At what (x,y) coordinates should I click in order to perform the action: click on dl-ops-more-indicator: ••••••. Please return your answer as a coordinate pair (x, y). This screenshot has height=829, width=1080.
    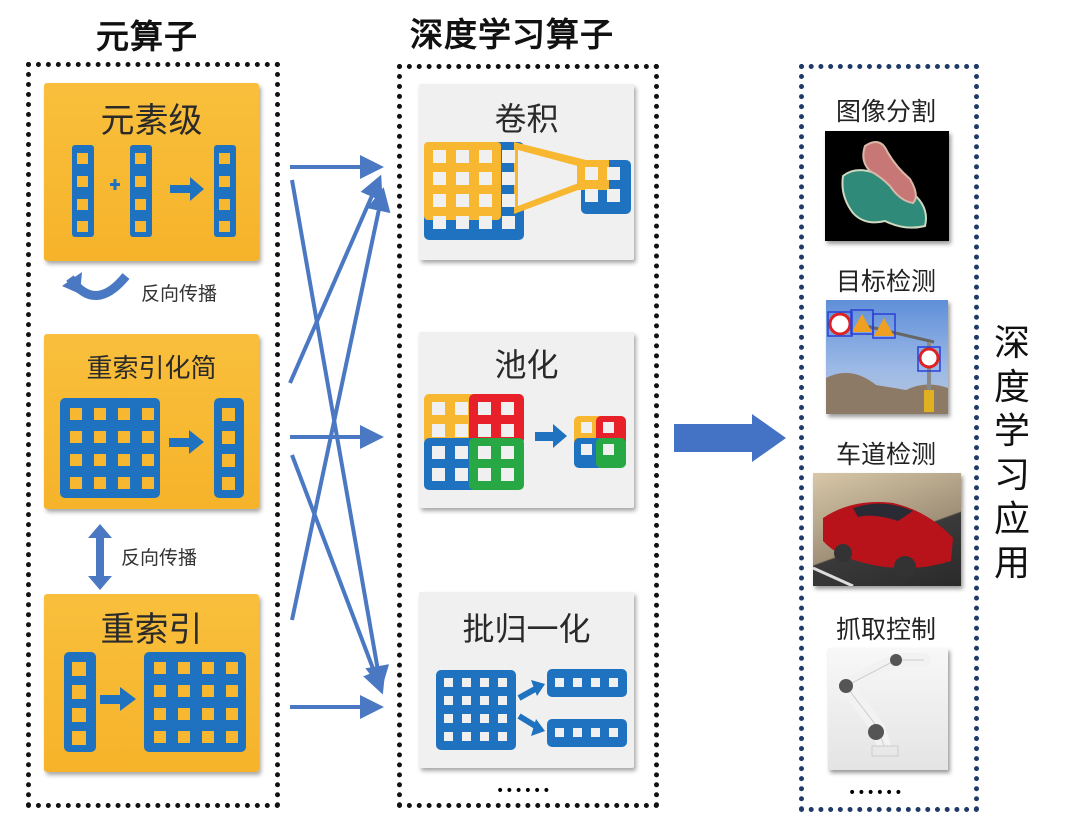
    Looking at the image, I should click on (524, 791).